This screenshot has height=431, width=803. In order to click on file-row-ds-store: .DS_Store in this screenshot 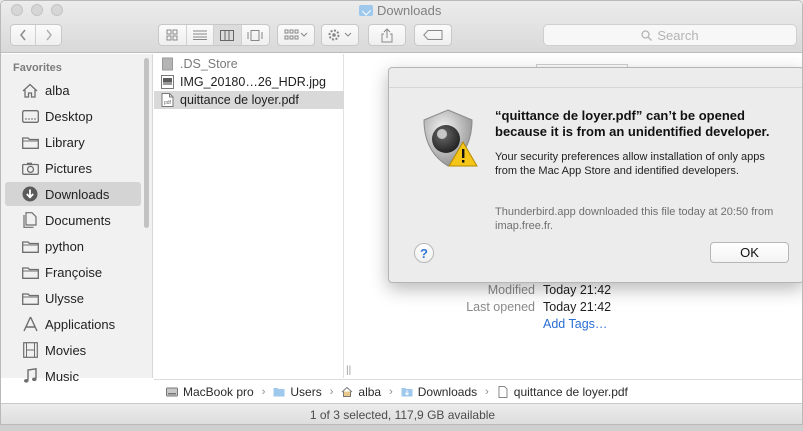, I will do `click(249, 64)`.